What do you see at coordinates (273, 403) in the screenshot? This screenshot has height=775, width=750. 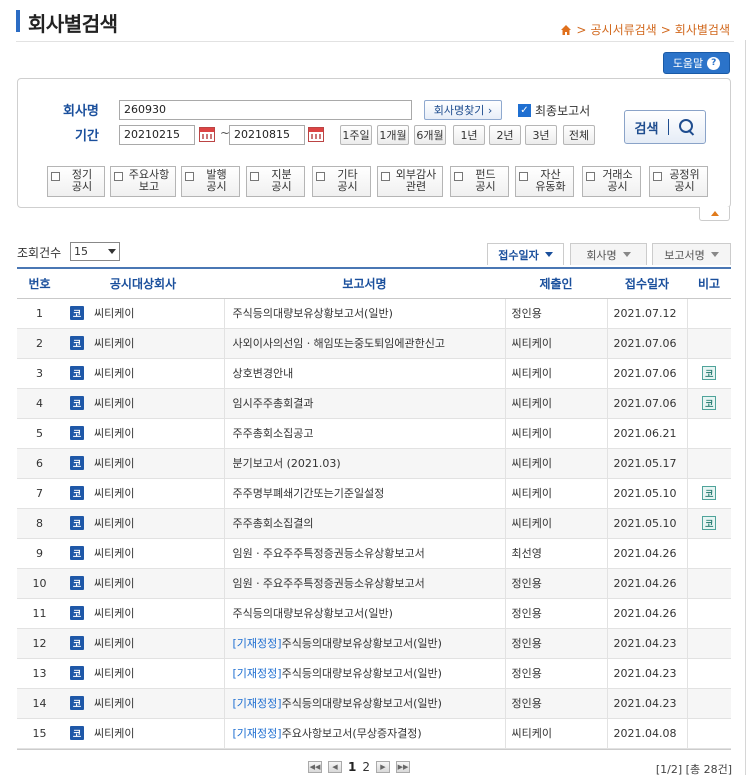 I see `report-link: 임시주주총회결과` at bounding box center [273, 403].